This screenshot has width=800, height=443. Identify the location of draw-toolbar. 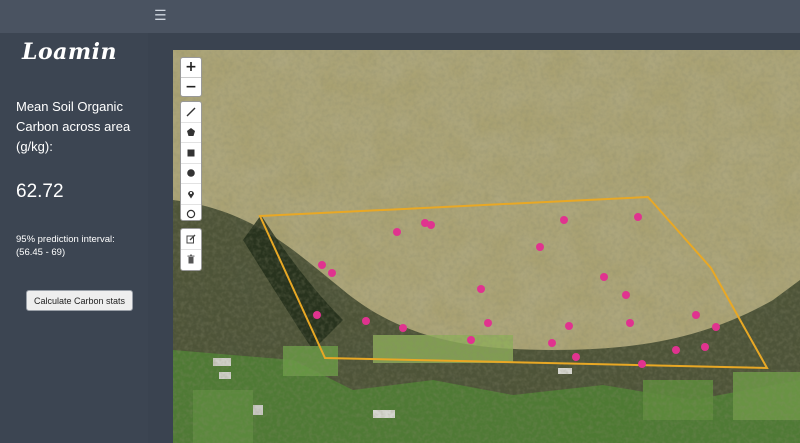
(191, 161).